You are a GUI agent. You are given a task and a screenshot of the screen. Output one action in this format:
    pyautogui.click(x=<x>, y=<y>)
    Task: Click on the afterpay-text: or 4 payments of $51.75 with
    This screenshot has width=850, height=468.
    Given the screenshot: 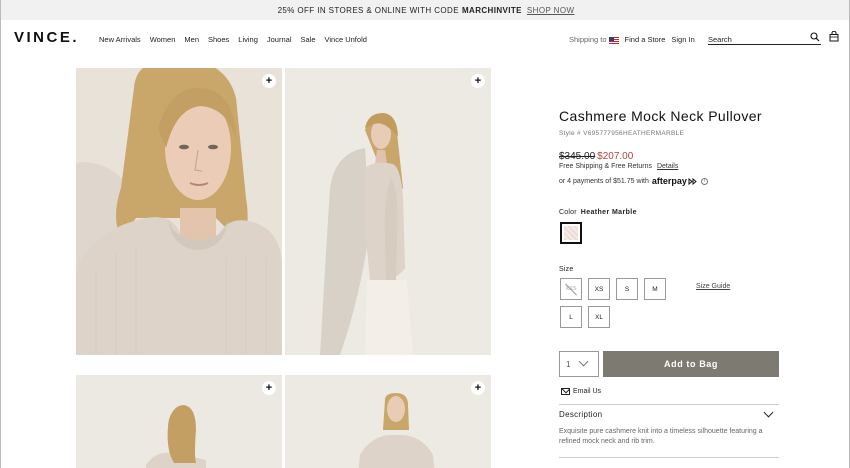 What is the action you would take?
    pyautogui.click(x=604, y=181)
    